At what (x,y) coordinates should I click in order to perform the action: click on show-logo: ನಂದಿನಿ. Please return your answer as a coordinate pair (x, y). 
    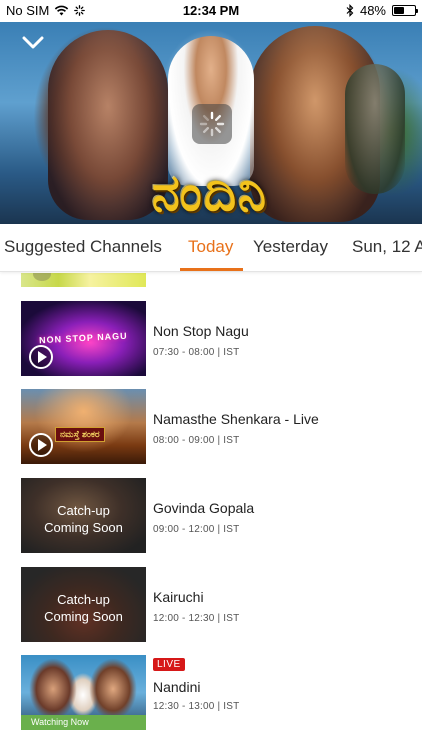
    Looking at the image, I should click on (210, 192).